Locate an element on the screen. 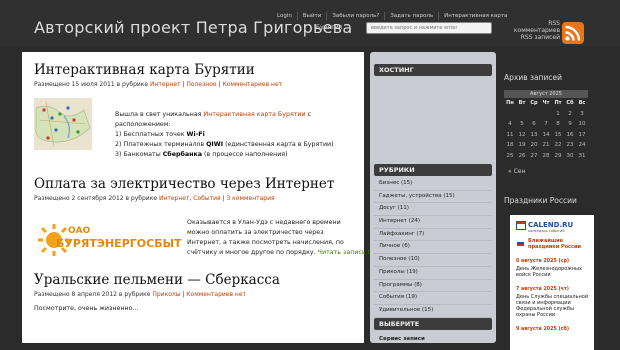 This screenshot has width=620, height=350. russia-flag-icon is located at coordinates (520, 243).